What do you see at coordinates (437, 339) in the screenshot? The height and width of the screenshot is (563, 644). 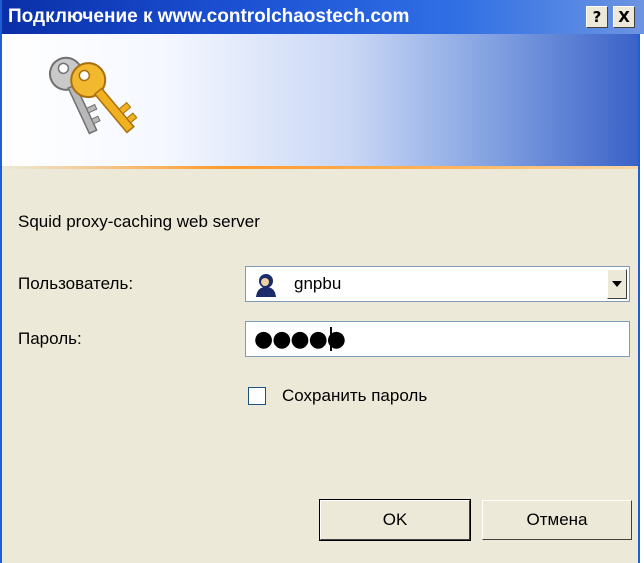 I see `password-field: ●●●●●` at bounding box center [437, 339].